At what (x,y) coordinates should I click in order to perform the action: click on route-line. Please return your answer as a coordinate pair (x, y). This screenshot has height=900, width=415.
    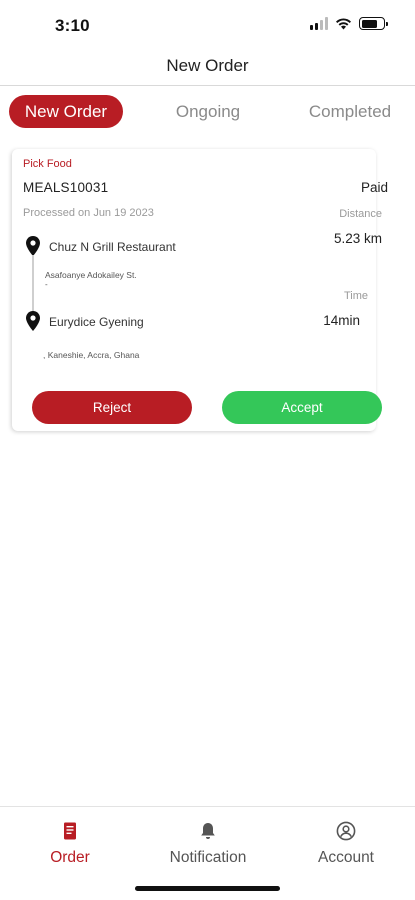
    Looking at the image, I should click on (33, 283).